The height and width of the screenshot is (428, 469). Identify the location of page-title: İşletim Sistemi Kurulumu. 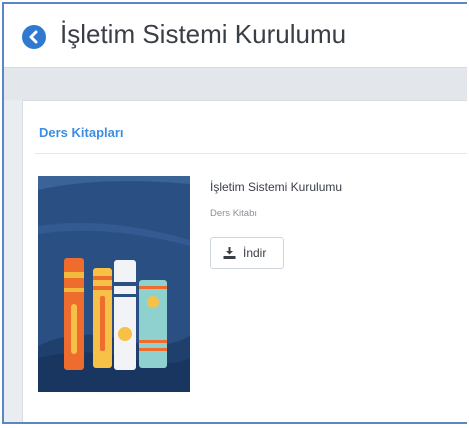
(203, 34).